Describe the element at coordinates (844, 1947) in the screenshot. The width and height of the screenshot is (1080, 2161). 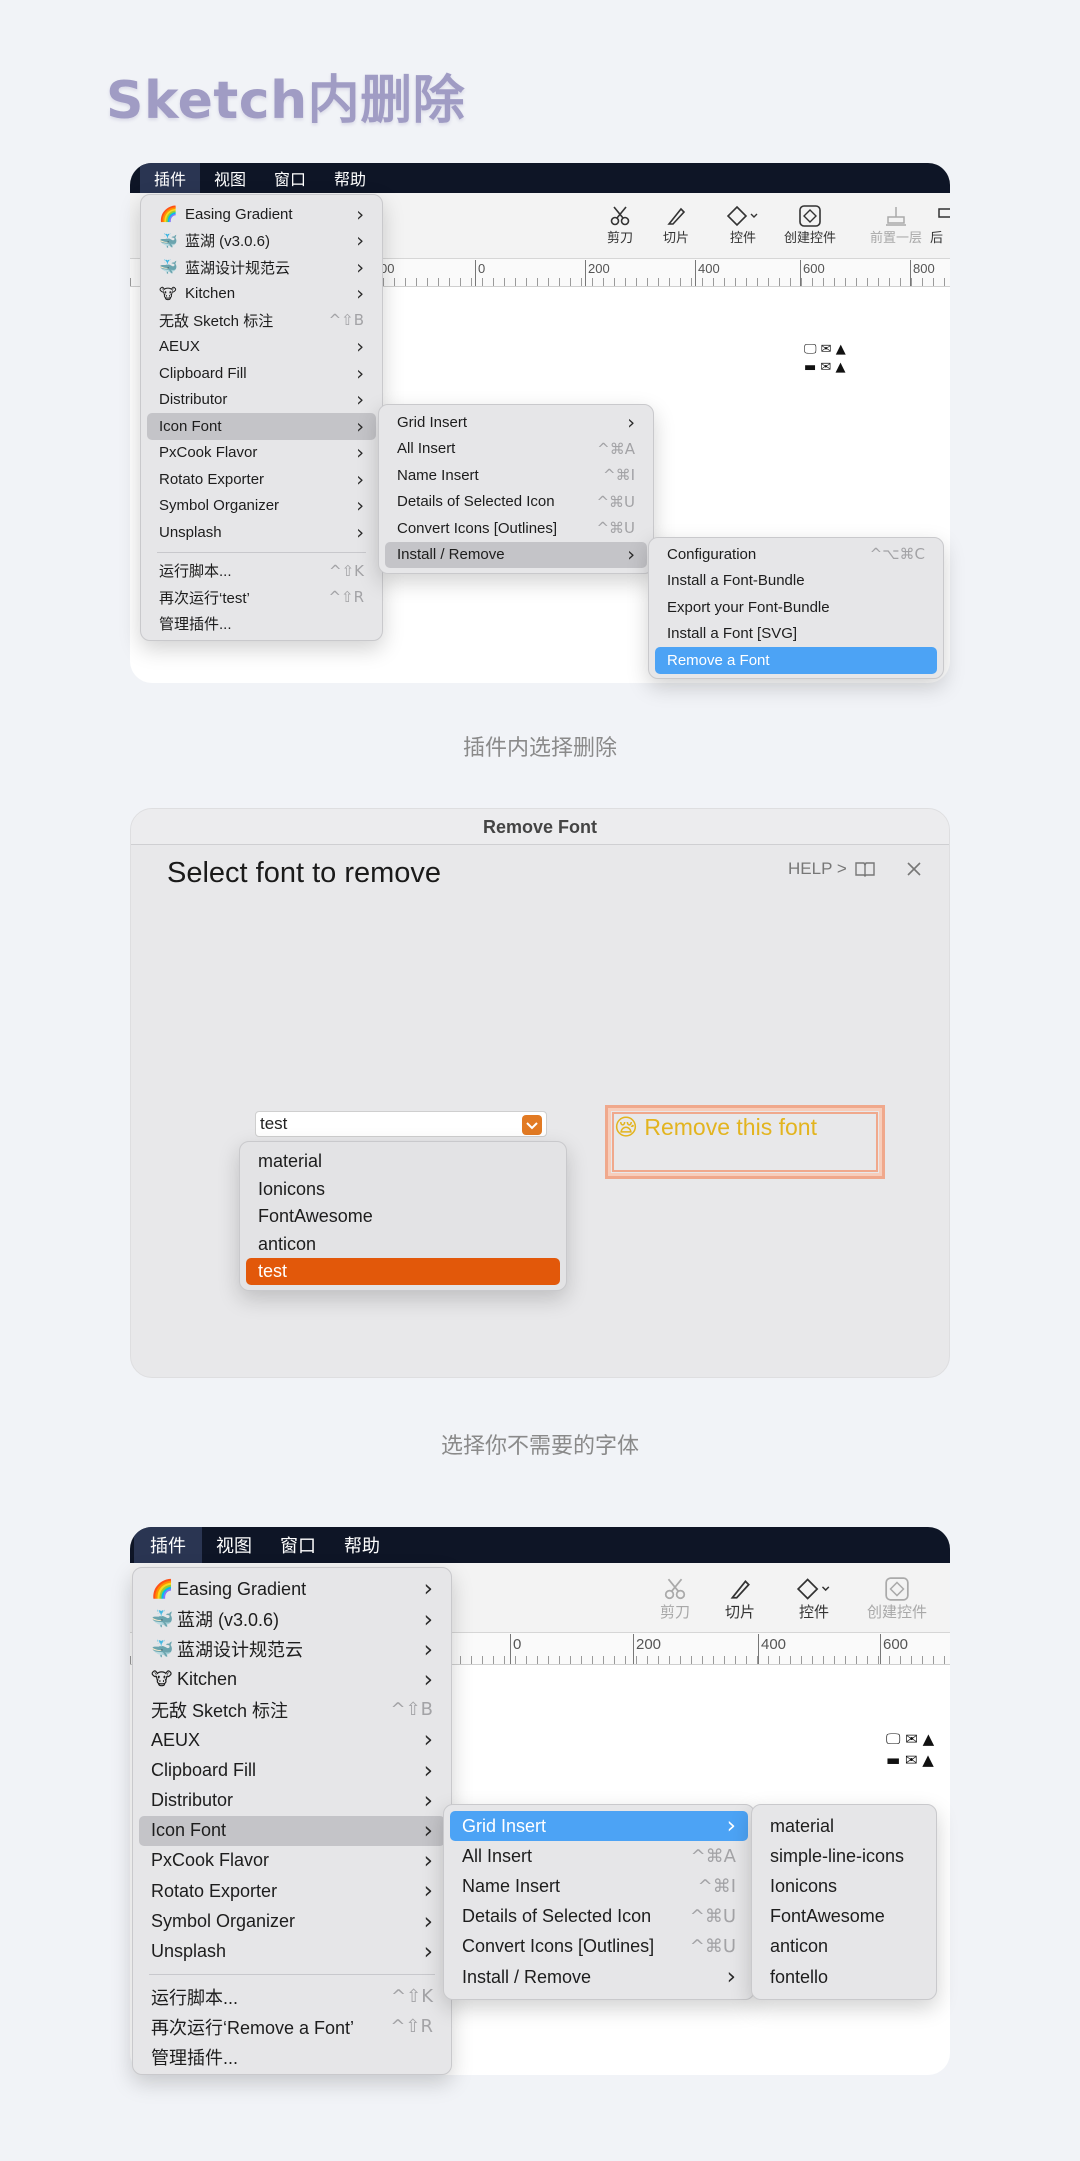
I see `grid-insert-item-anticon: anticon` at that location.